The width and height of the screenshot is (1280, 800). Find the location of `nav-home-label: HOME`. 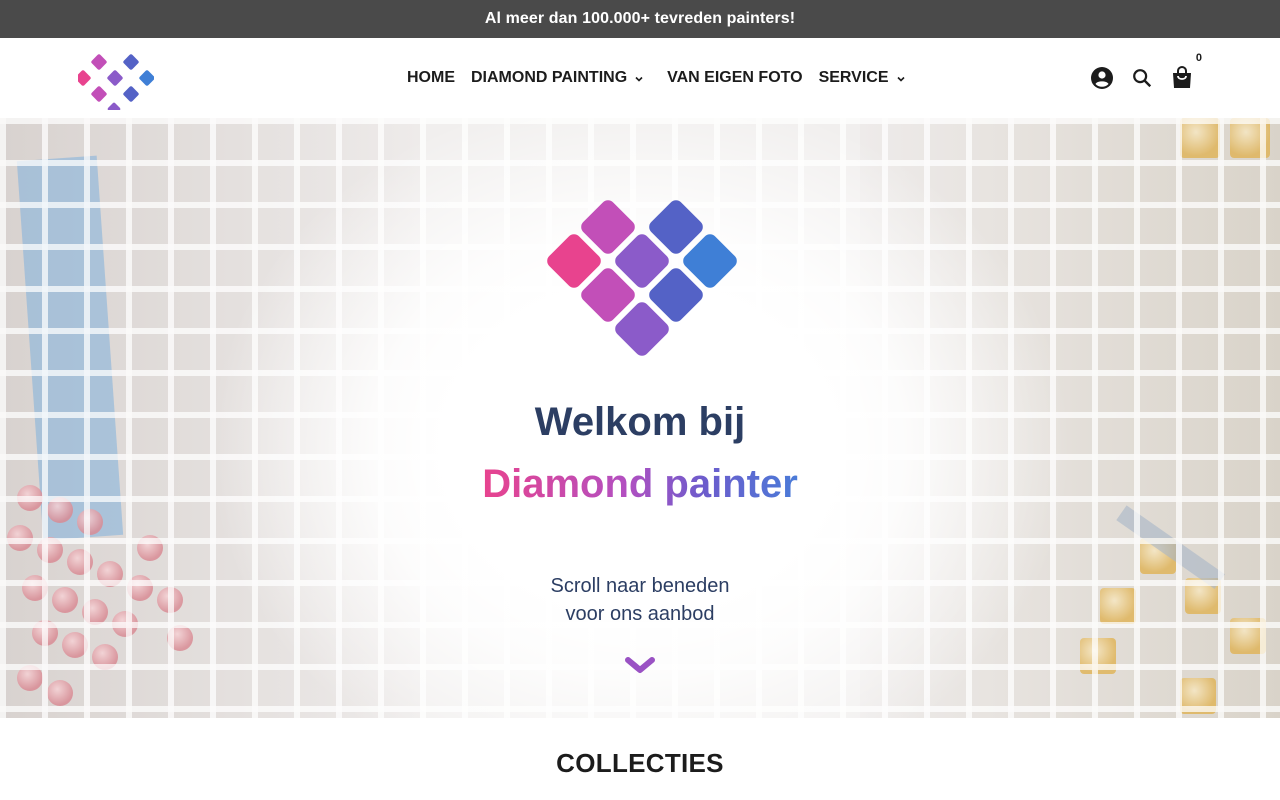

nav-home-label: HOME is located at coordinates (431, 77).